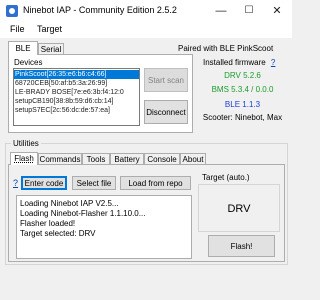 Image resolution: width=320 pixels, height=300 pixels. Describe the element at coordinates (49, 29) in the screenshot. I see `menu-target: Target` at that location.